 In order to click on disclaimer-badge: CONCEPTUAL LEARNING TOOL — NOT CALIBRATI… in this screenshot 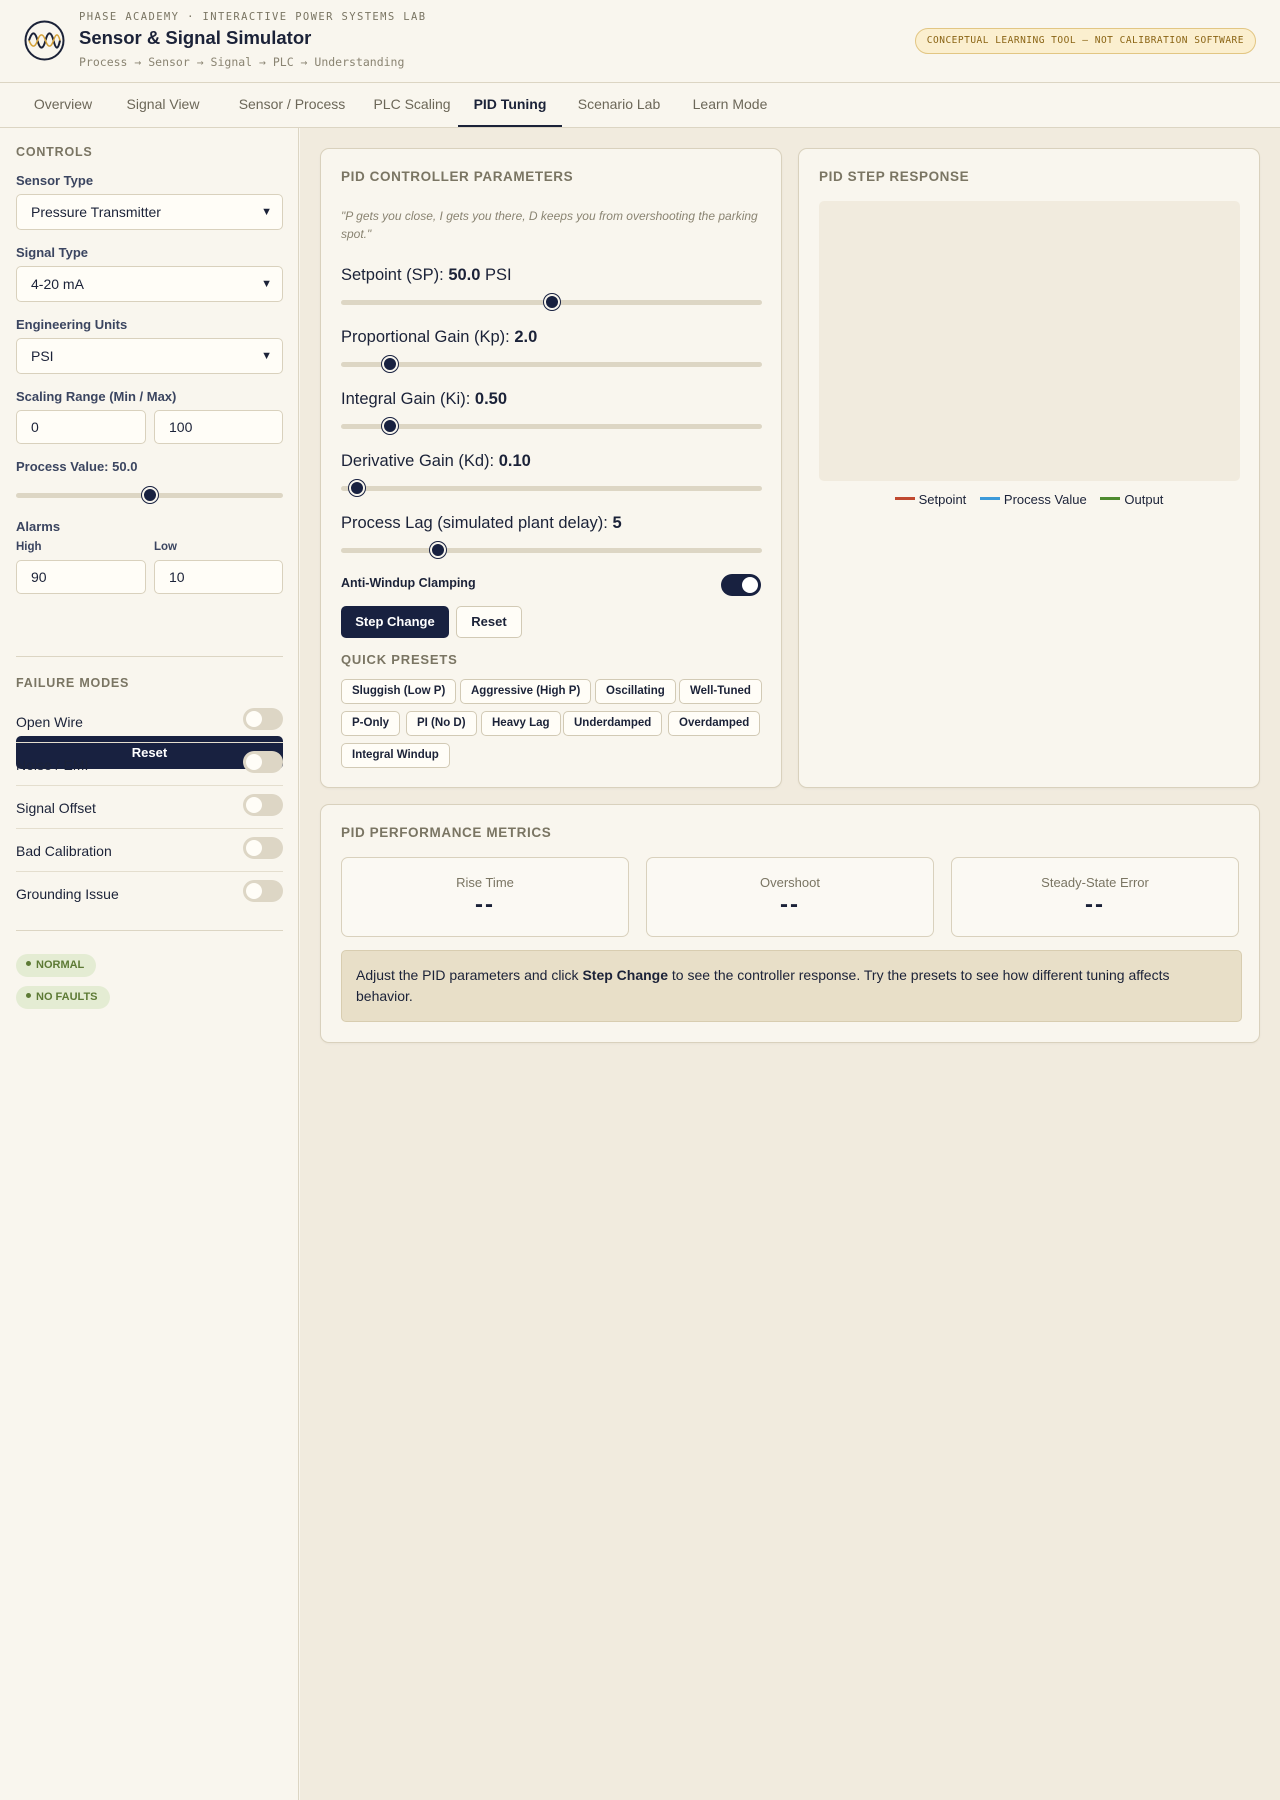, I will do `click(1085, 41)`.